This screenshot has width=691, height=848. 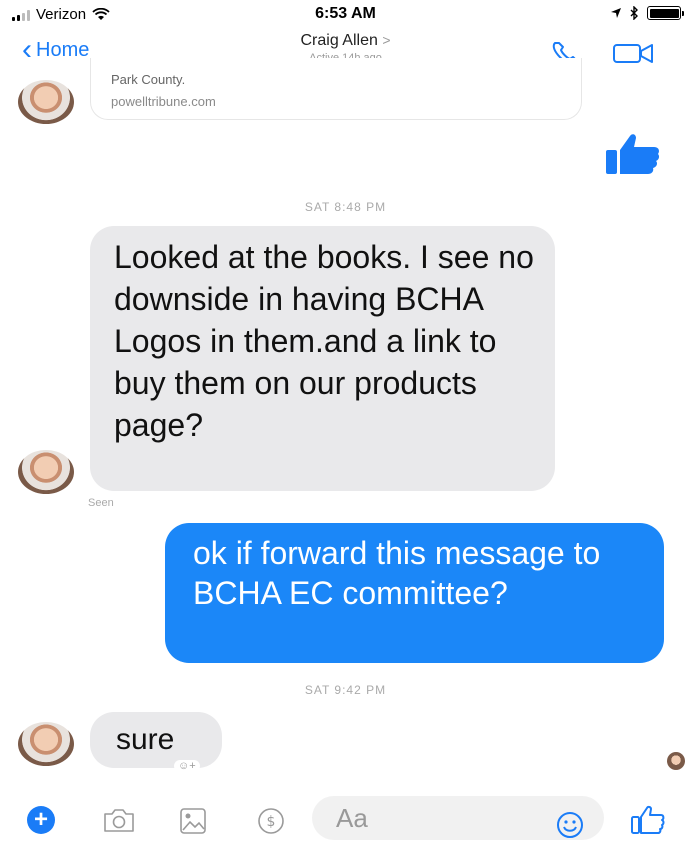 I want to click on thumbs-up-icon, so click(x=633, y=154).